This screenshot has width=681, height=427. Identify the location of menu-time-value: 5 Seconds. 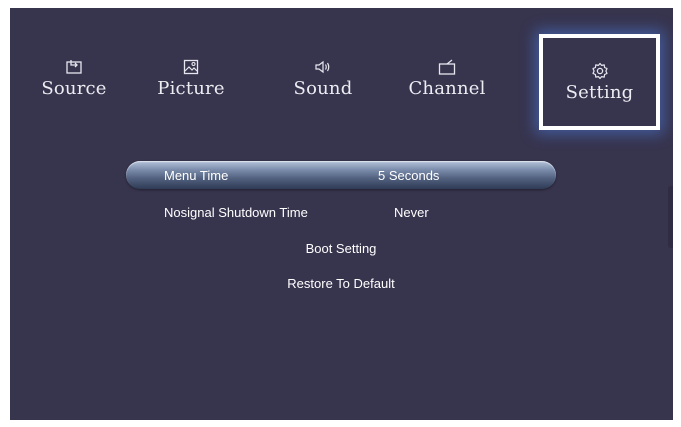
(409, 175).